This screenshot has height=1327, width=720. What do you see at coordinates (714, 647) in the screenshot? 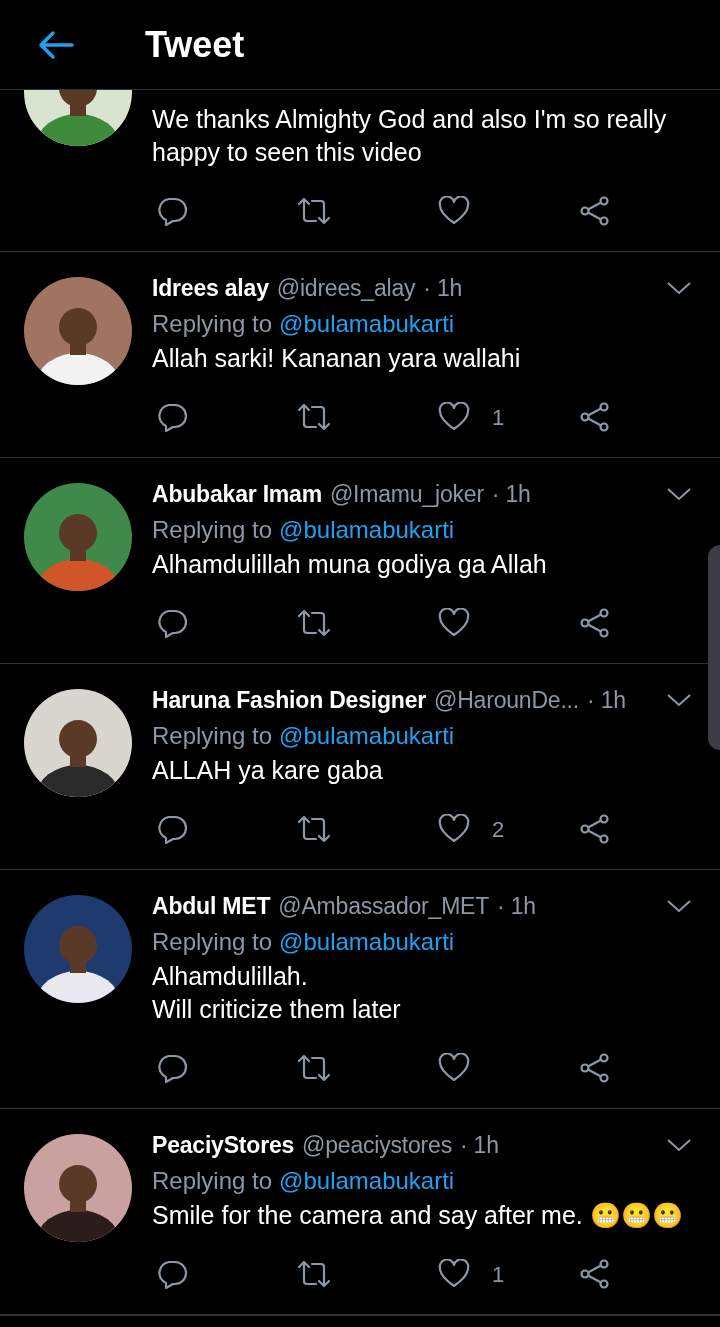
I see `scroll-thumb` at bounding box center [714, 647].